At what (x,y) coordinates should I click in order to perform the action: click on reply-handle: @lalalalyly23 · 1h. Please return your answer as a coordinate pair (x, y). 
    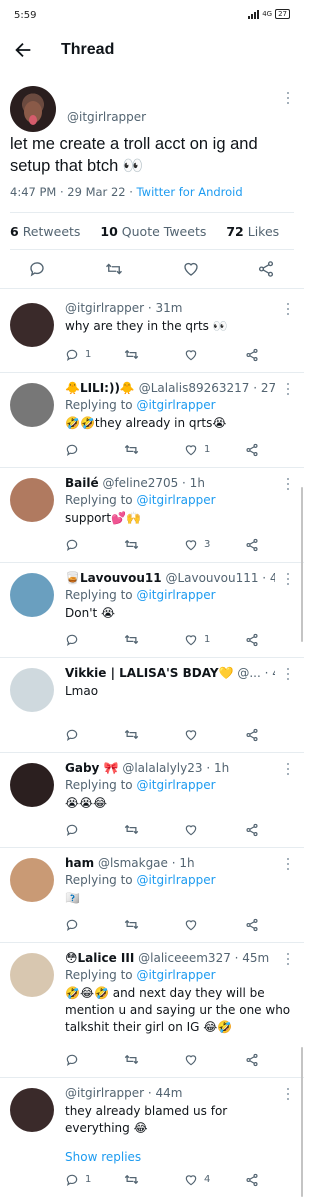
    Looking at the image, I should click on (176, 768).